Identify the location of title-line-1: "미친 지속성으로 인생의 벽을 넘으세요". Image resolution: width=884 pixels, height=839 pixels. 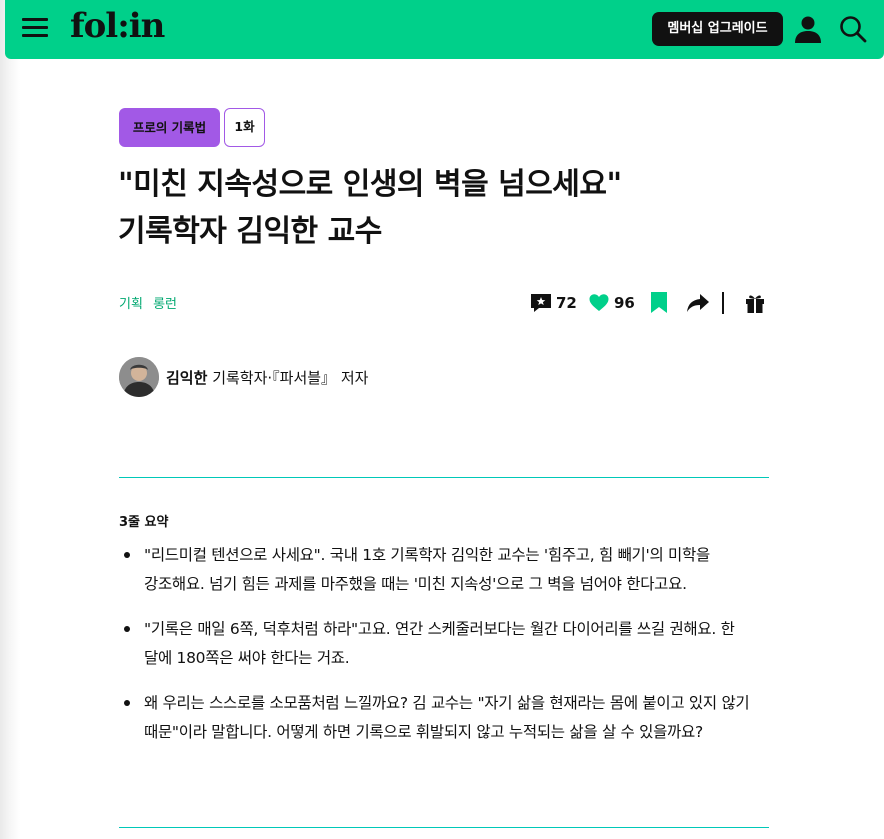
(370, 184).